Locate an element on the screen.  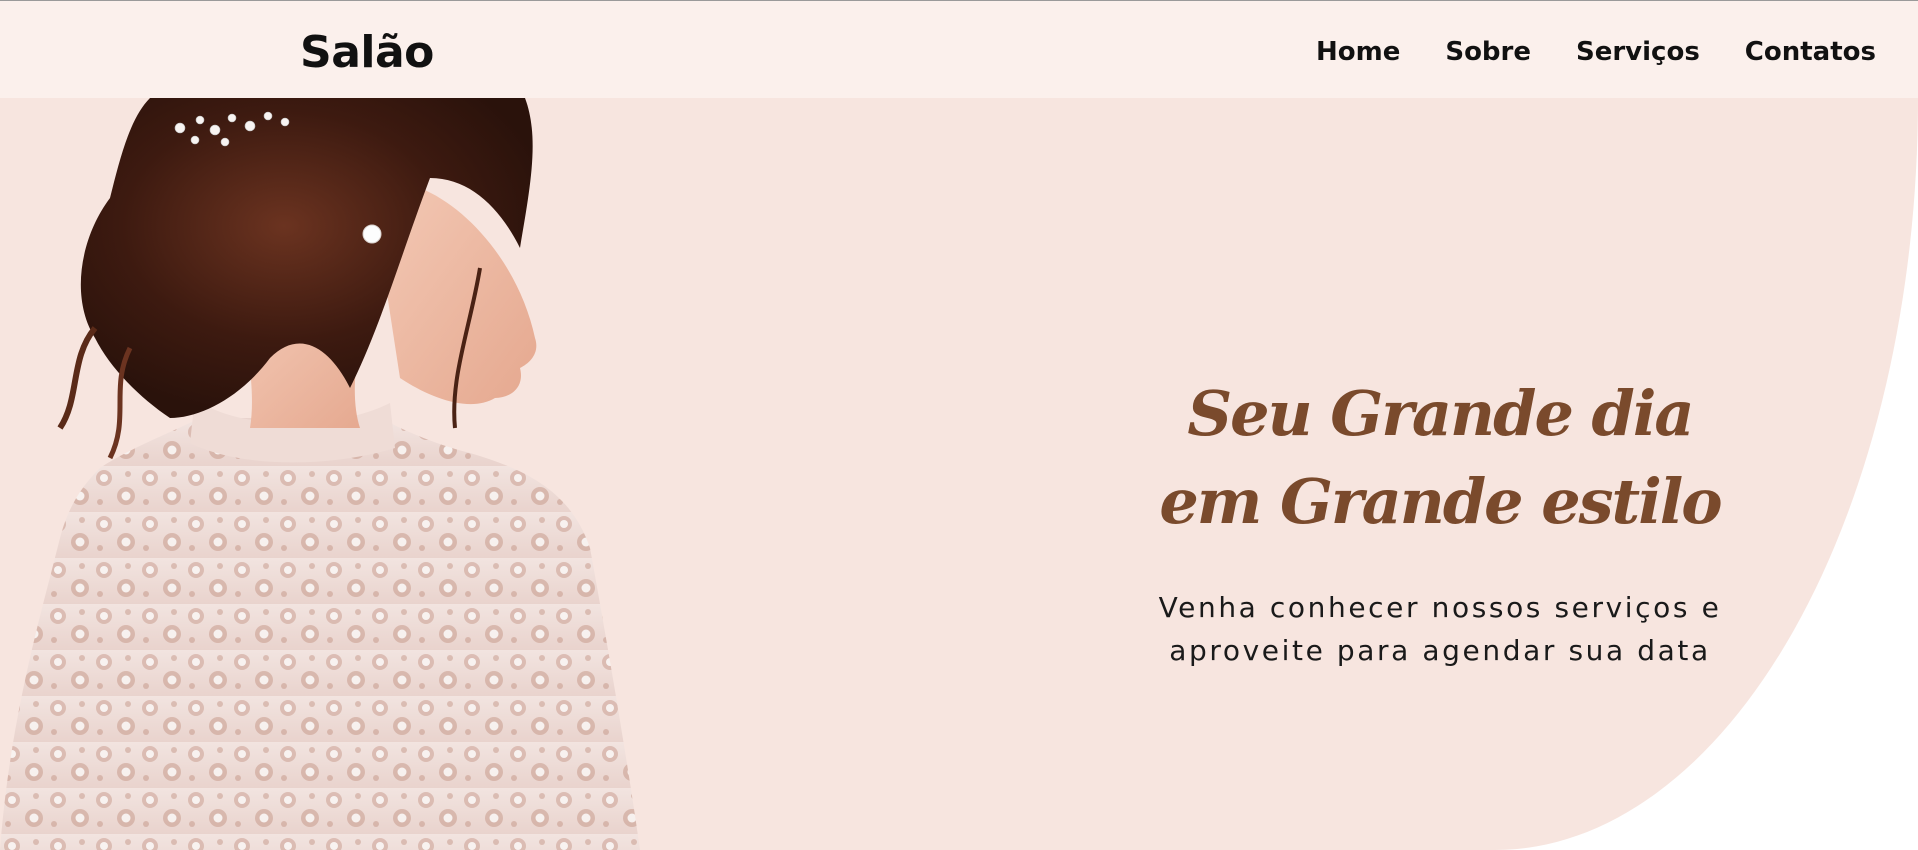
subtitle-line-1: Venha conhecer nossos serviços e is located at coordinates (1440, 607).